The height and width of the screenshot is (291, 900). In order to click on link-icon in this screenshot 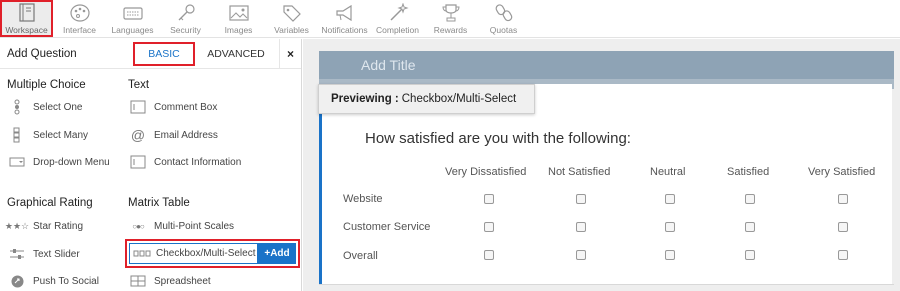, I will do `click(503, 13)`.